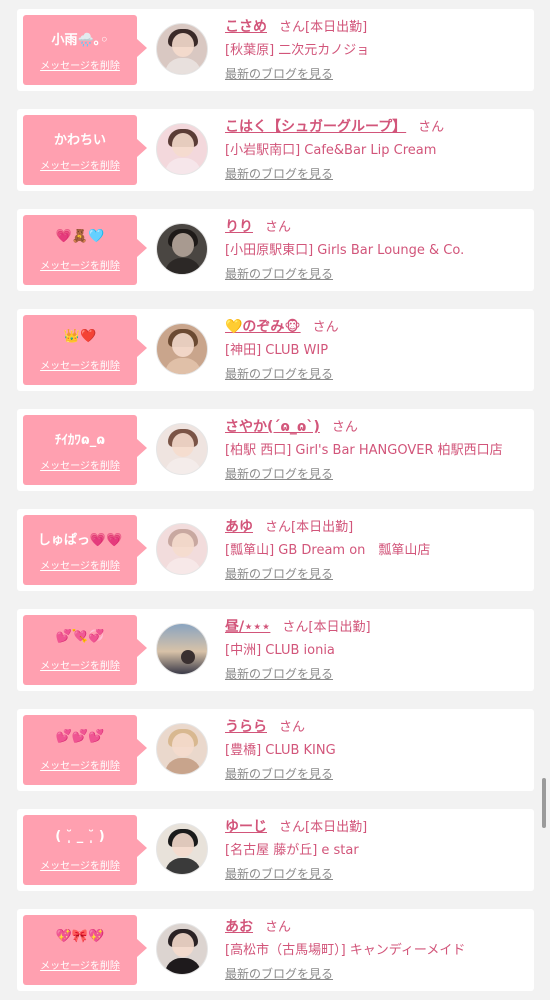  I want to click on profile-name-link: あゆ, so click(239, 527).